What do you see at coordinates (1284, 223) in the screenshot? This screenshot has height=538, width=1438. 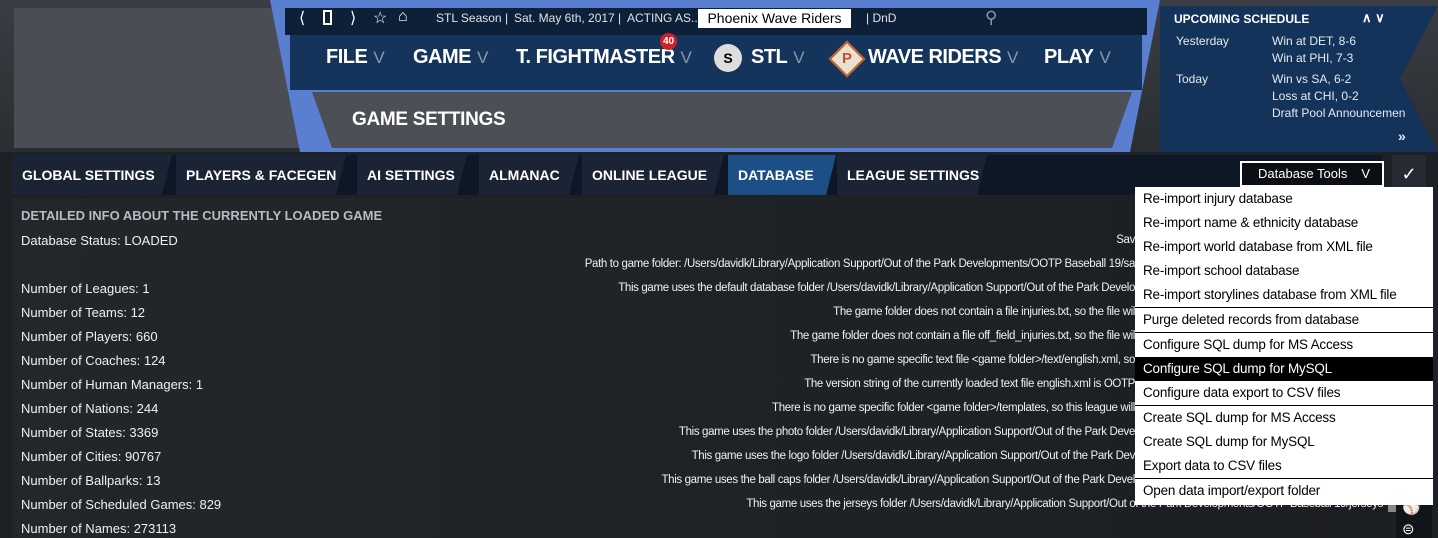 I see `menu-item: Re-import name & ethnicity database` at bounding box center [1284, 223].